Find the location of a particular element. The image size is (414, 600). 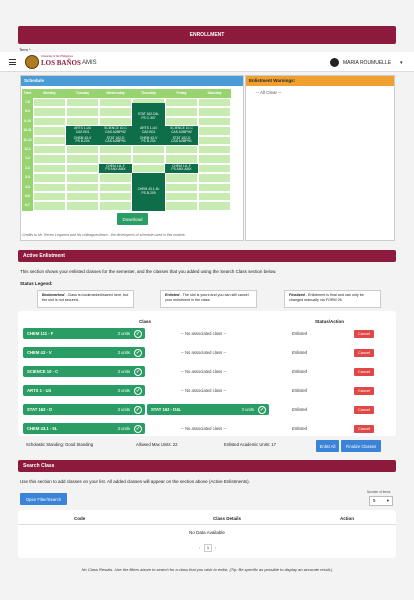

hamburger-menu-icon is located at coordinates (12, 62).